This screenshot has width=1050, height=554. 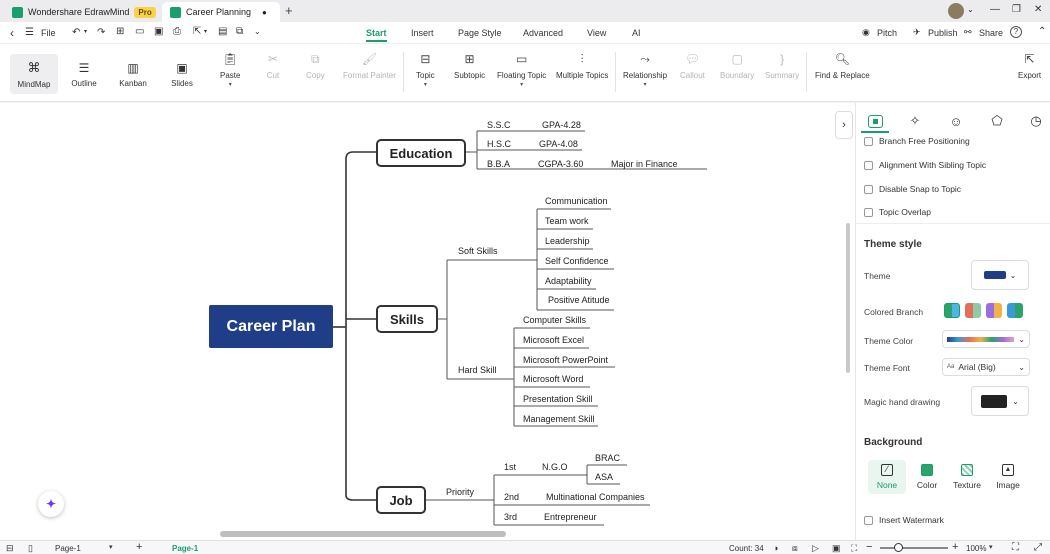 I want to click on present-icon: ▣, so click(x=836, y=548).